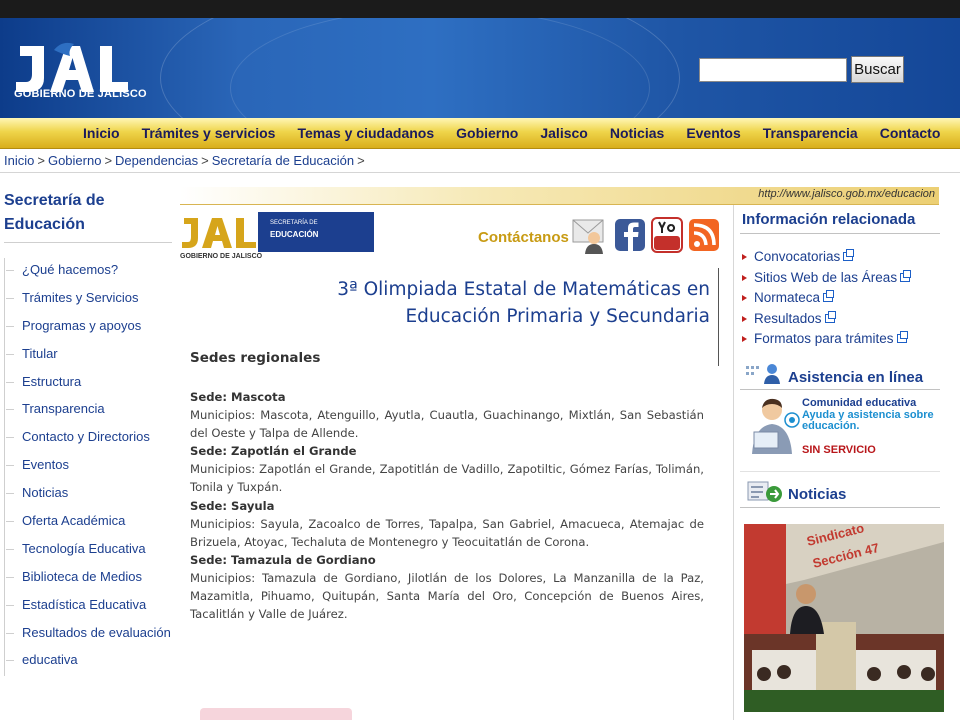  I want to click on nav-item-contacto: Contacto, so click(910, 133).